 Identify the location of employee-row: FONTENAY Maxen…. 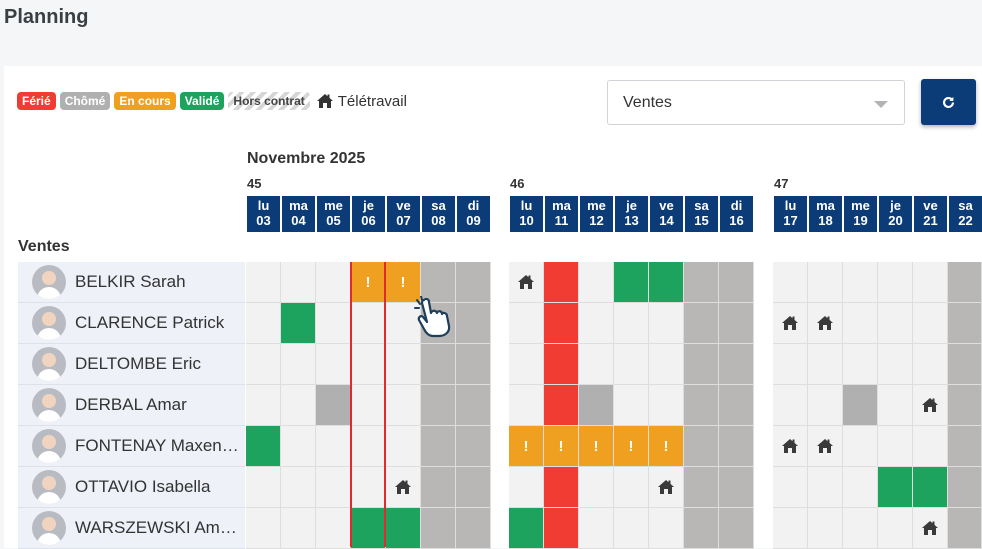
(131, 446).